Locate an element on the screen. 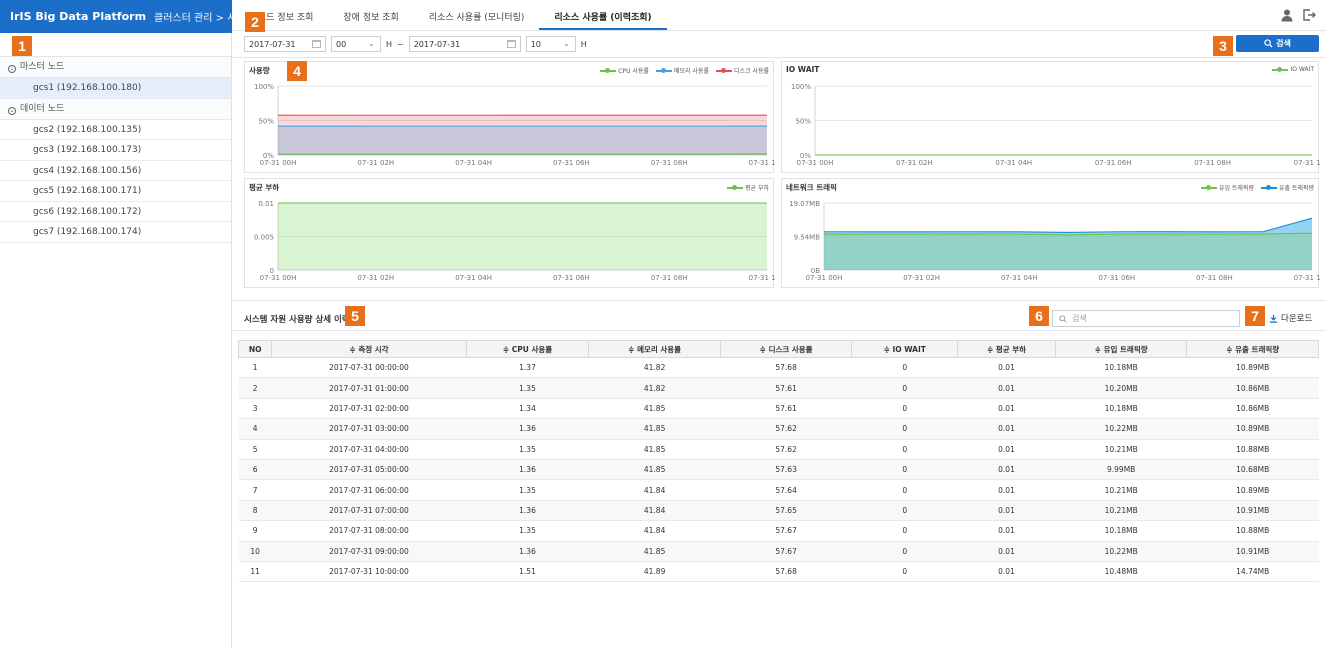 This screenshot has height=648, width=1326. sidebar-item-gcs4: gcs4 (192.168.100.156) is located at coordinates (115, 171).